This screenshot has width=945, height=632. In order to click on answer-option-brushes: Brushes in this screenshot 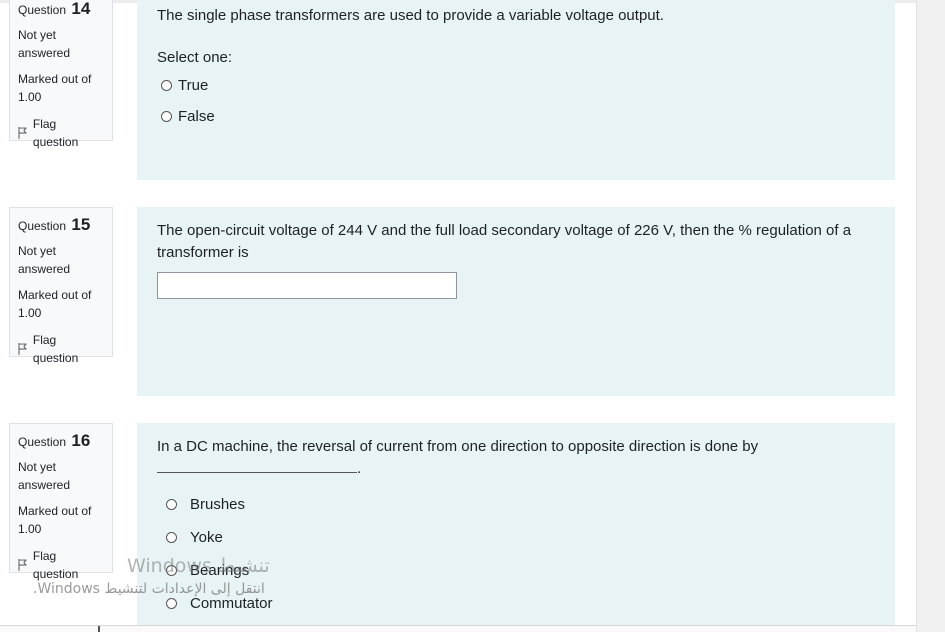, I will do `click(520, 504)`.